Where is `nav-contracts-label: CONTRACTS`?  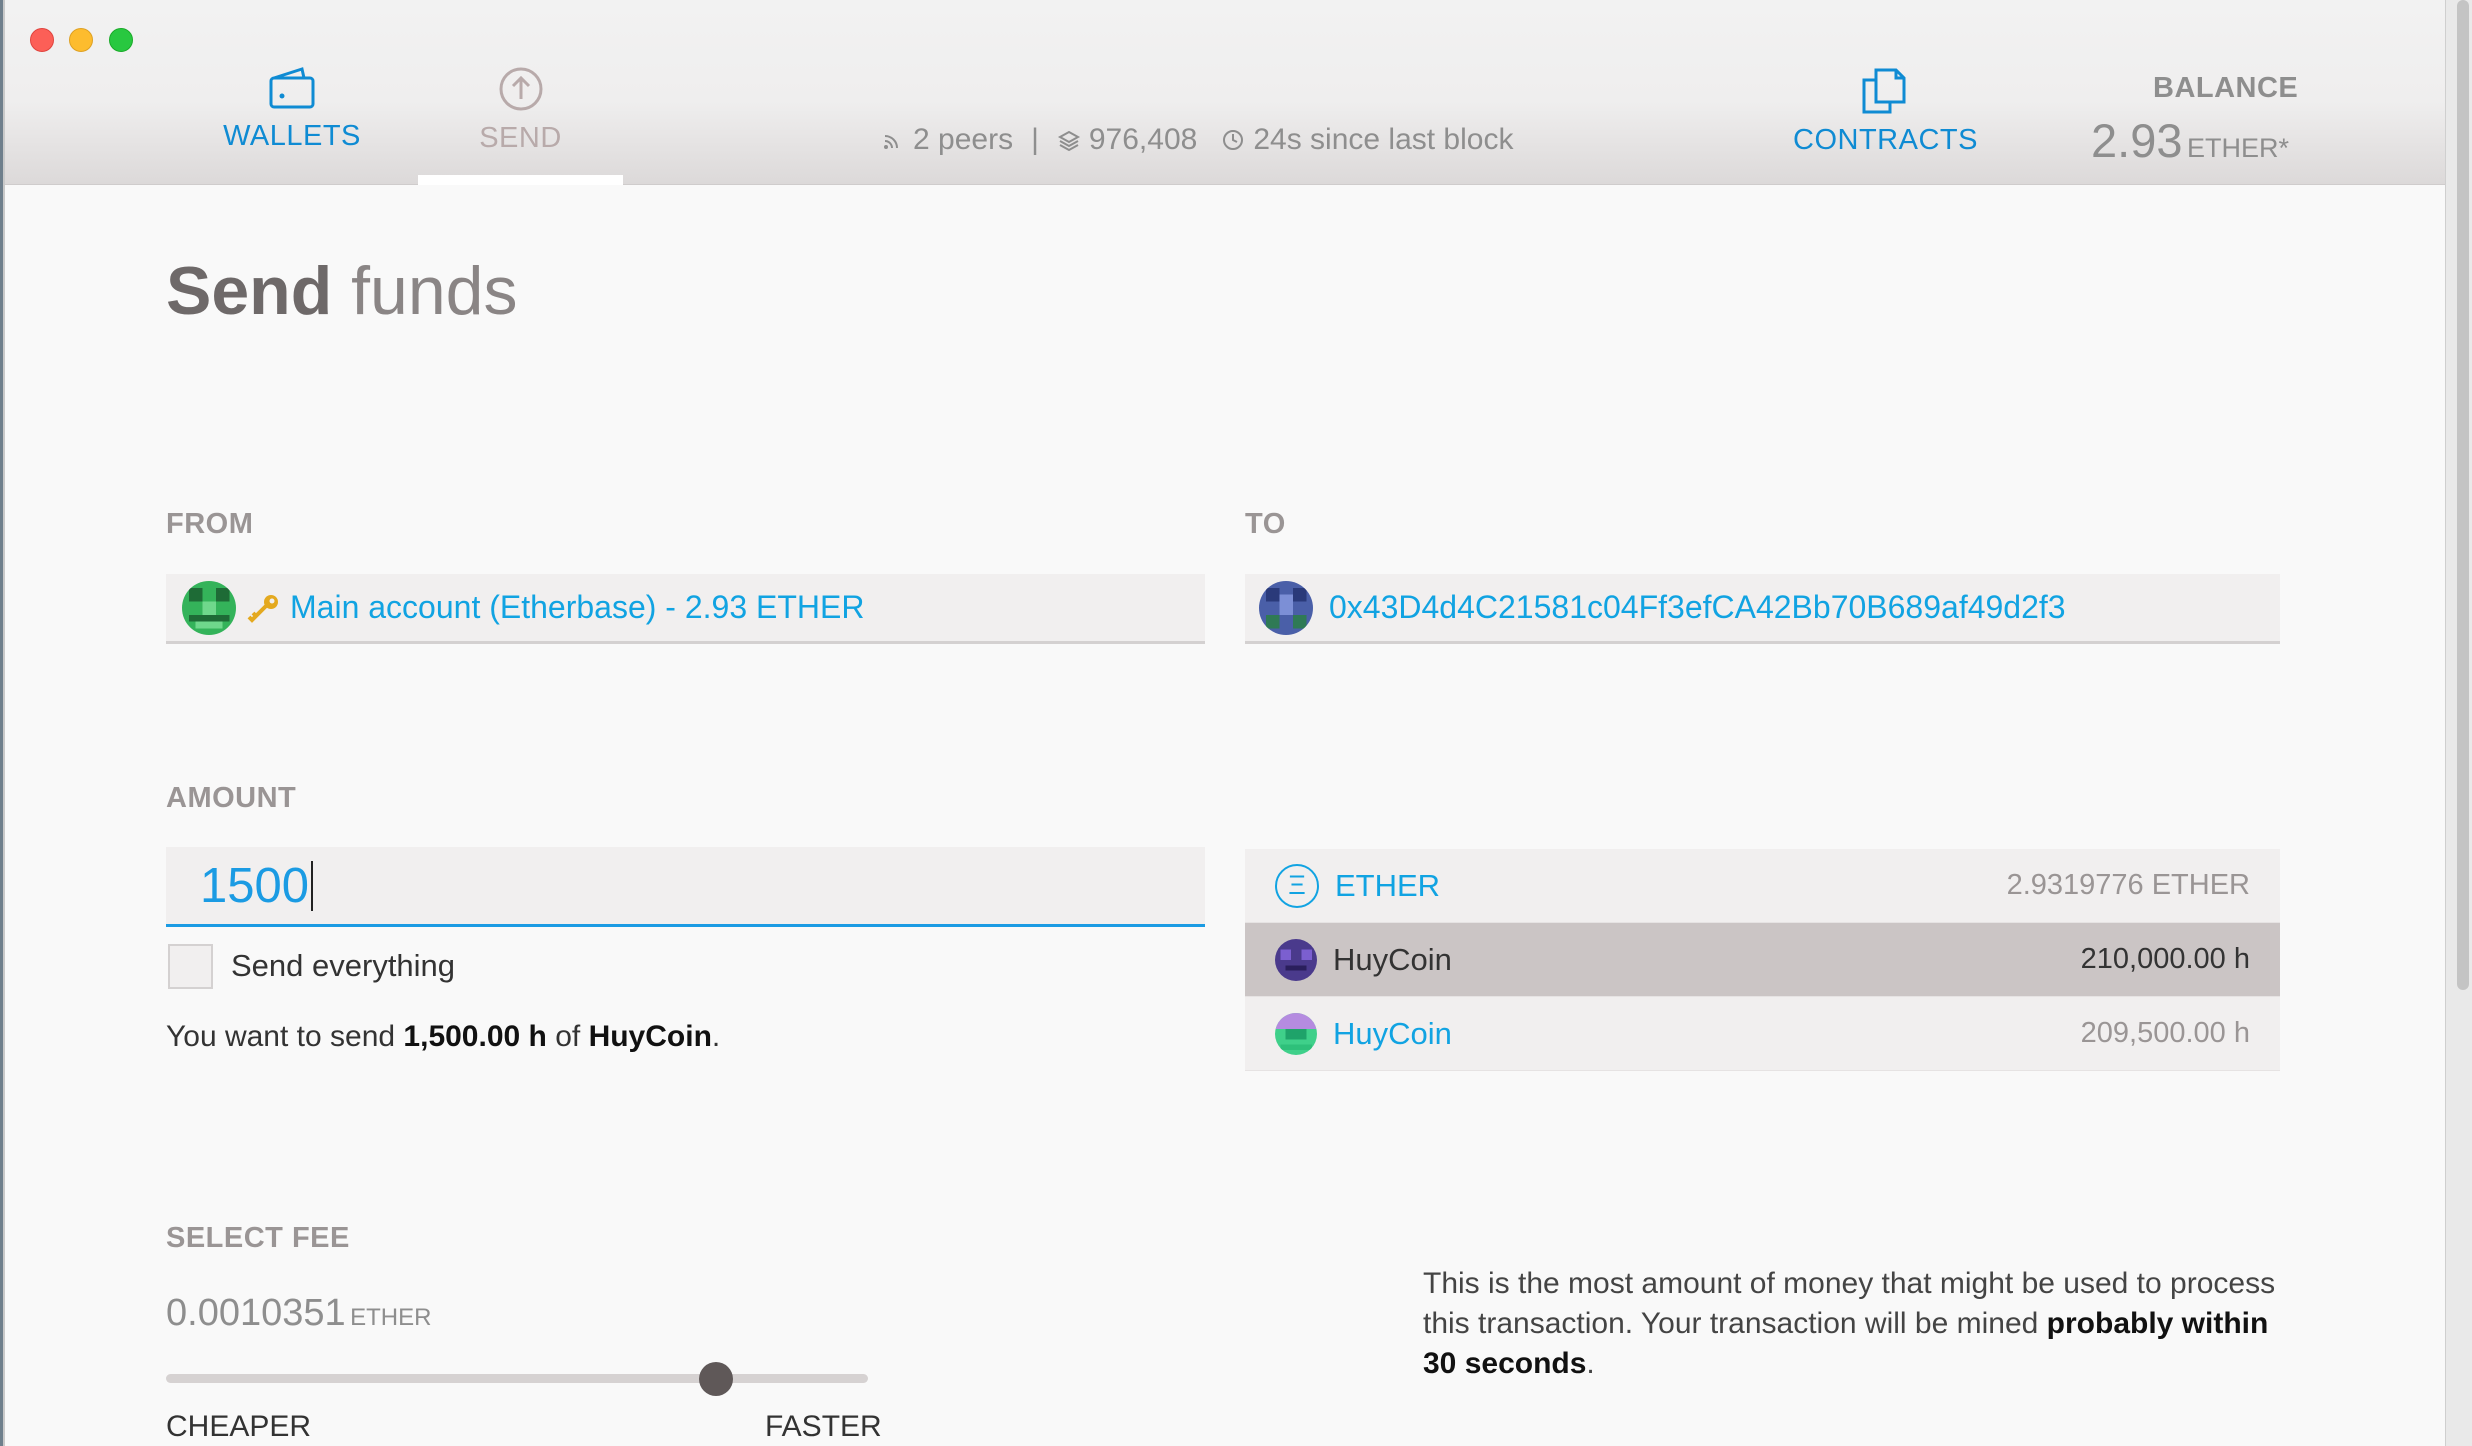 nav-contracts-label: CONTRACTS is located at coordinates (1885, 140).